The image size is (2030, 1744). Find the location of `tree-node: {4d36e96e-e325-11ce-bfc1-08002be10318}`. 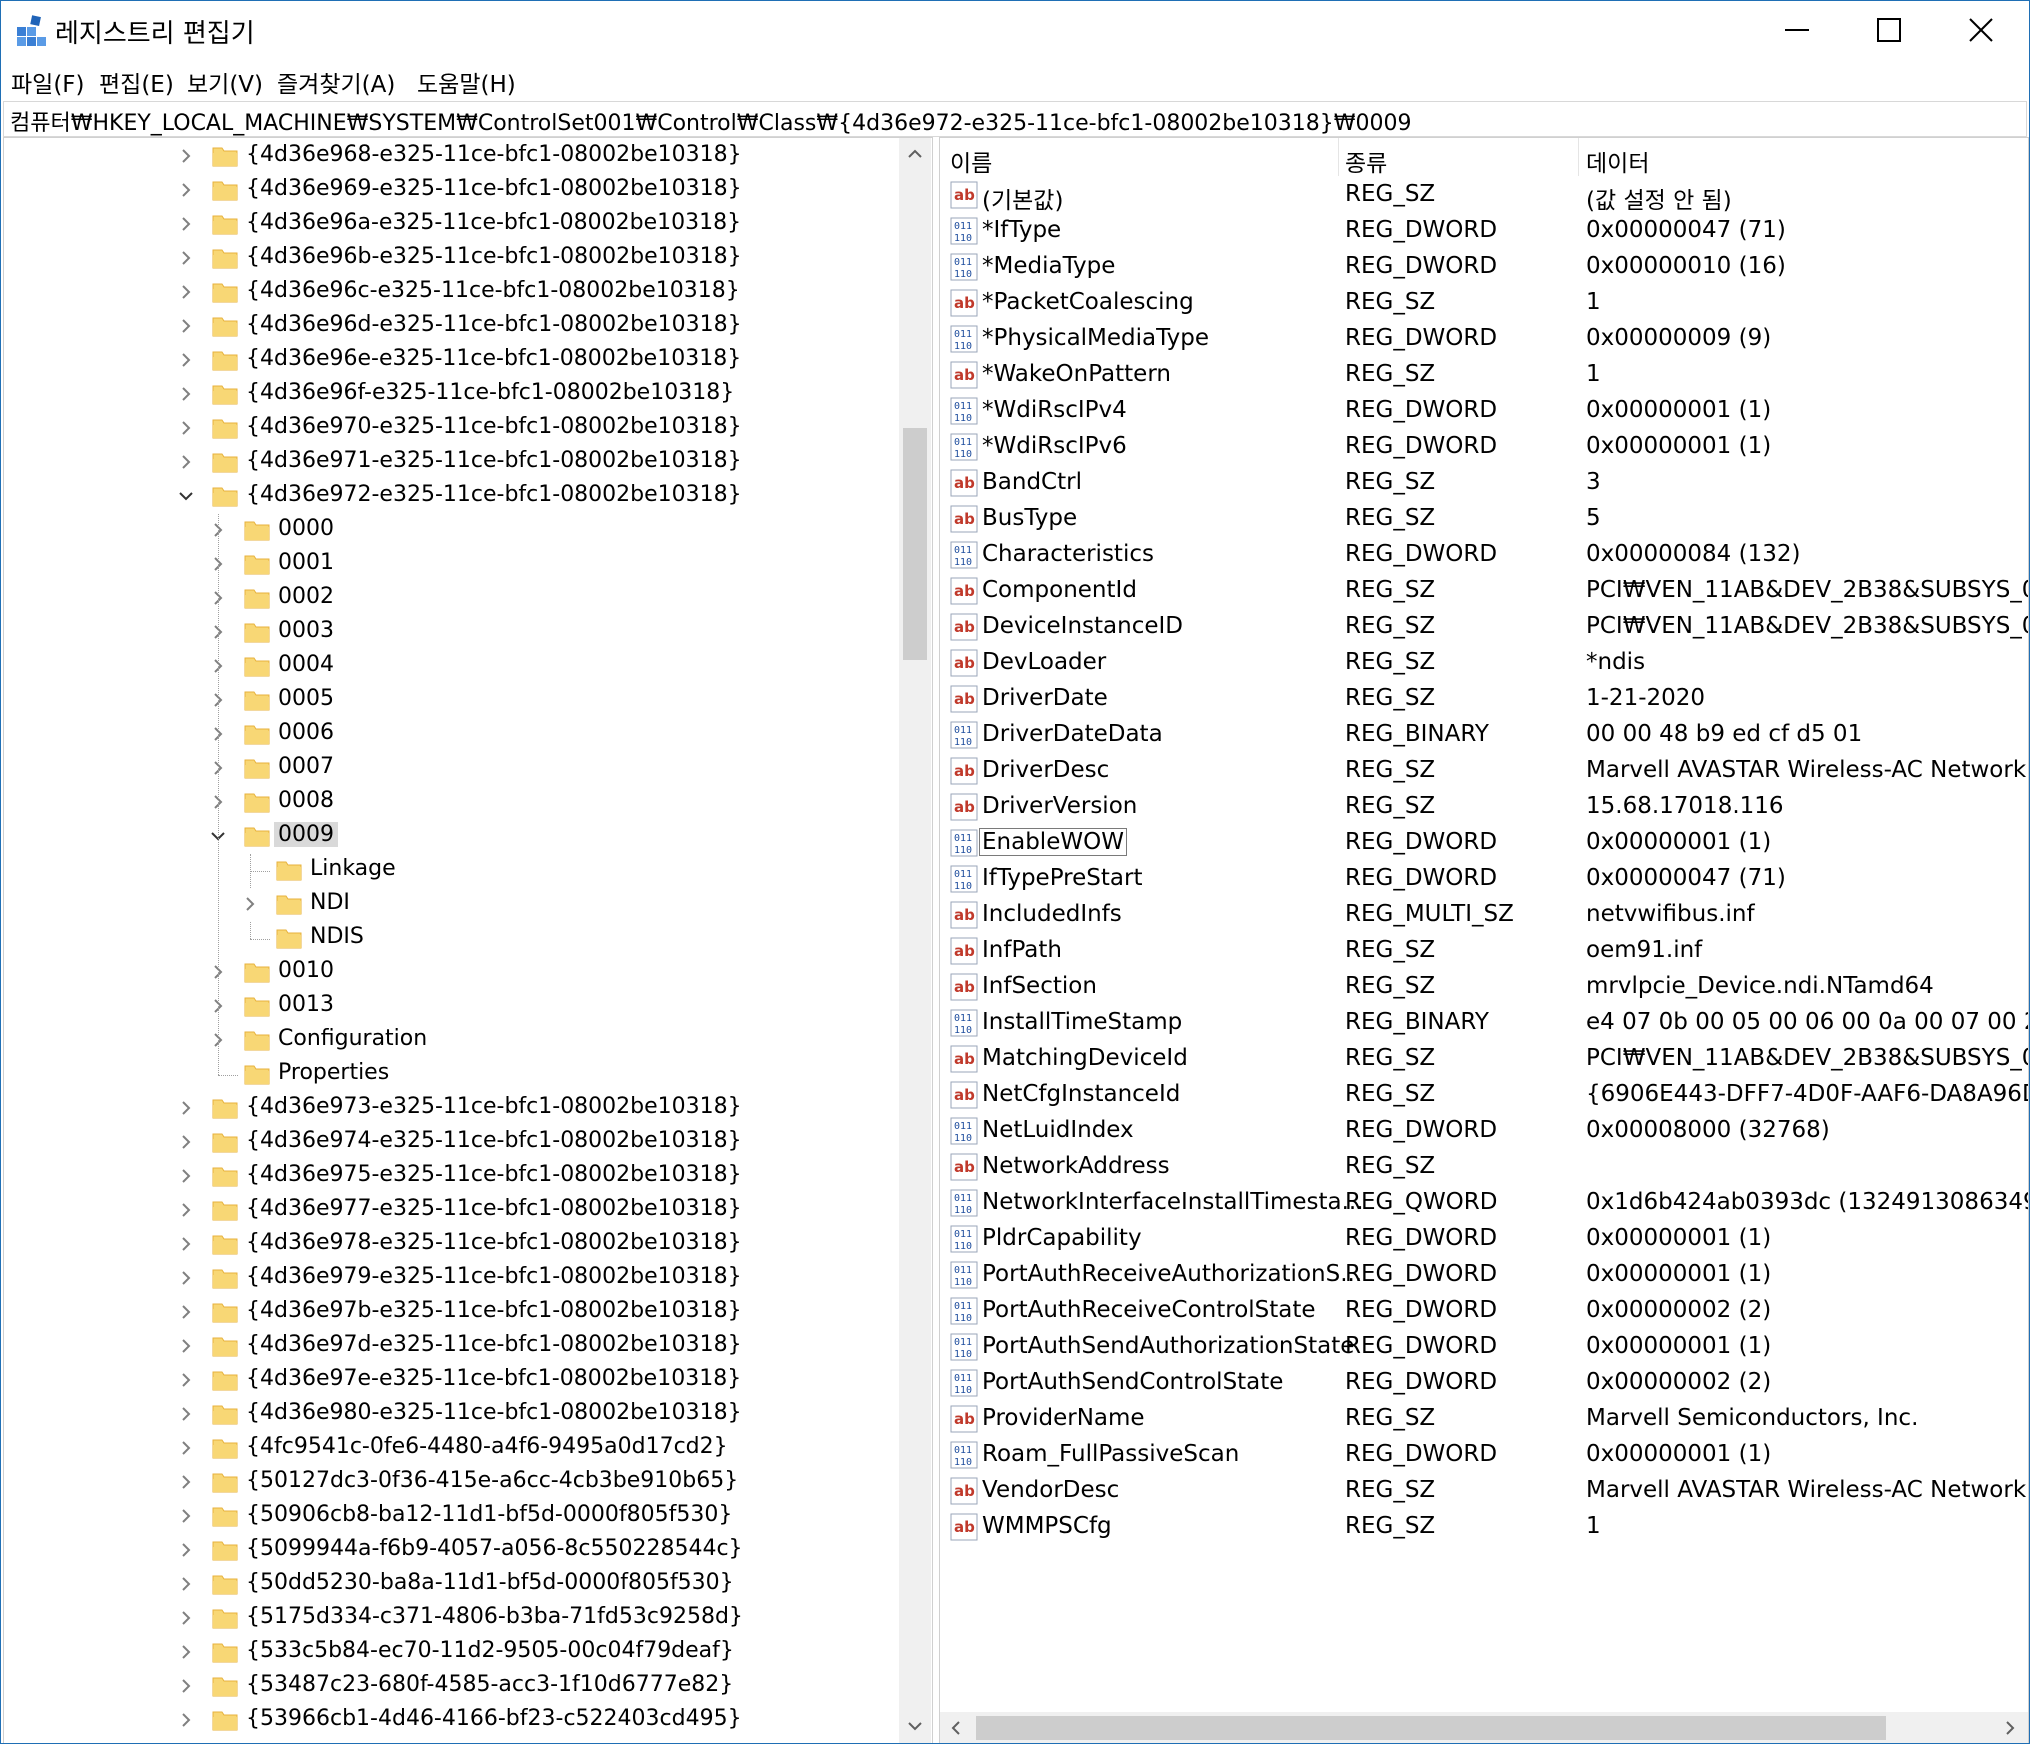

tree-node: {4d36e96e-e325-11ce-bfc1-08002be10318} is located at coordinates (444, 361).